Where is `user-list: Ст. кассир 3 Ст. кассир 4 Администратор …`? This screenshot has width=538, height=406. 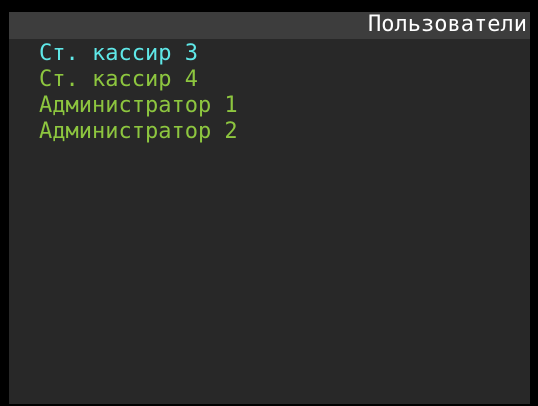
user-list: Ст. кассир 3 Ст. кассир 4 Администратор … is located at coordinates (138, 93).